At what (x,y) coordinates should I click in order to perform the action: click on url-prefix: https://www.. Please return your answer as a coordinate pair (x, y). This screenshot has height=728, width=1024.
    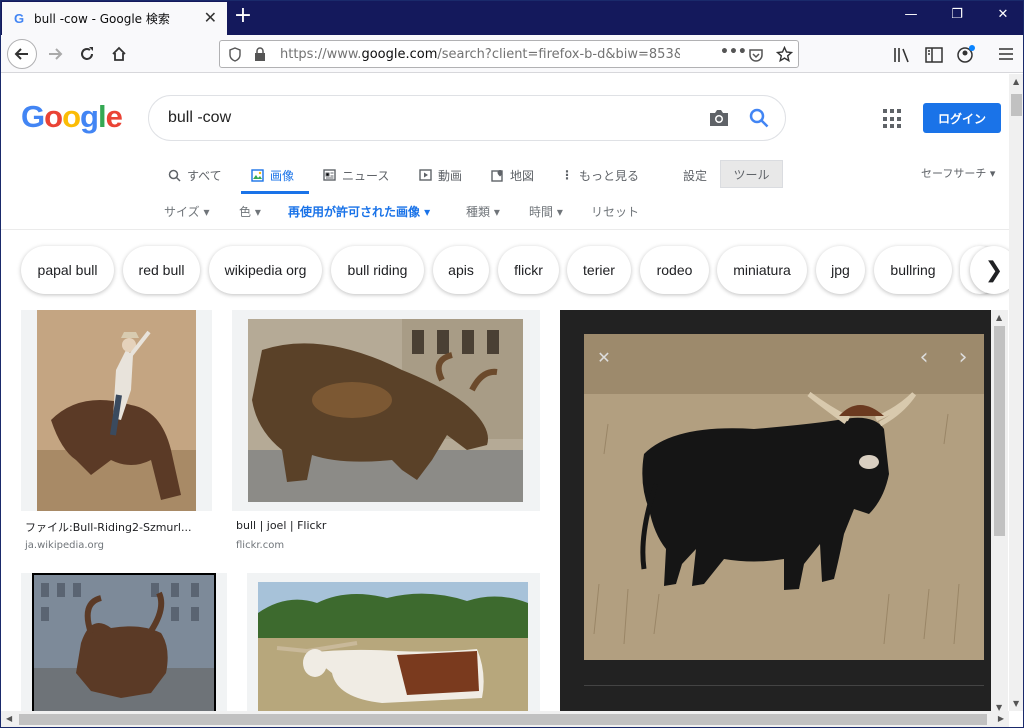
    Looking at the image, I should click on (321, 54).